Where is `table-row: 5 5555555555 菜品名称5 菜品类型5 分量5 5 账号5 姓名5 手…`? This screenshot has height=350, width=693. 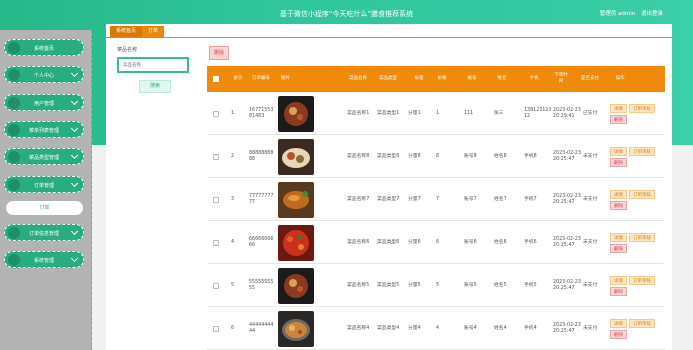
table-row: 5 5555555555 菜品名称5 菜品类型5 分量5 5 账号5 姓名5 手… is located at coordinates (436, 286).